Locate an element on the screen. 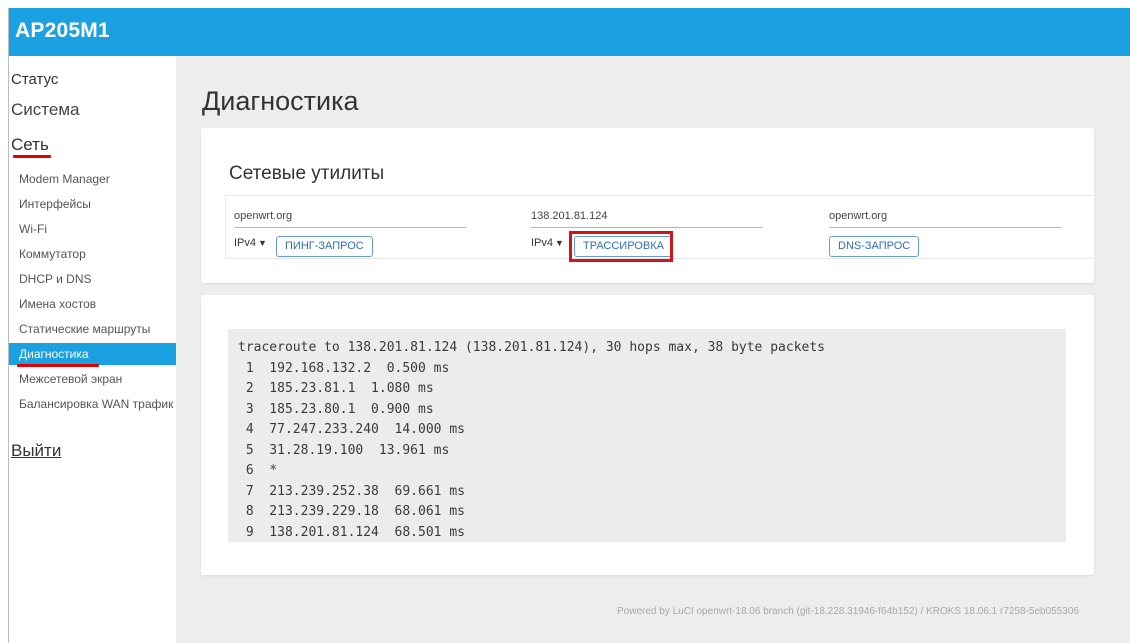 The height and width of the screenshot is (643, 1130). sidebar-item-status: Статус is located at coordinates (34, 79).